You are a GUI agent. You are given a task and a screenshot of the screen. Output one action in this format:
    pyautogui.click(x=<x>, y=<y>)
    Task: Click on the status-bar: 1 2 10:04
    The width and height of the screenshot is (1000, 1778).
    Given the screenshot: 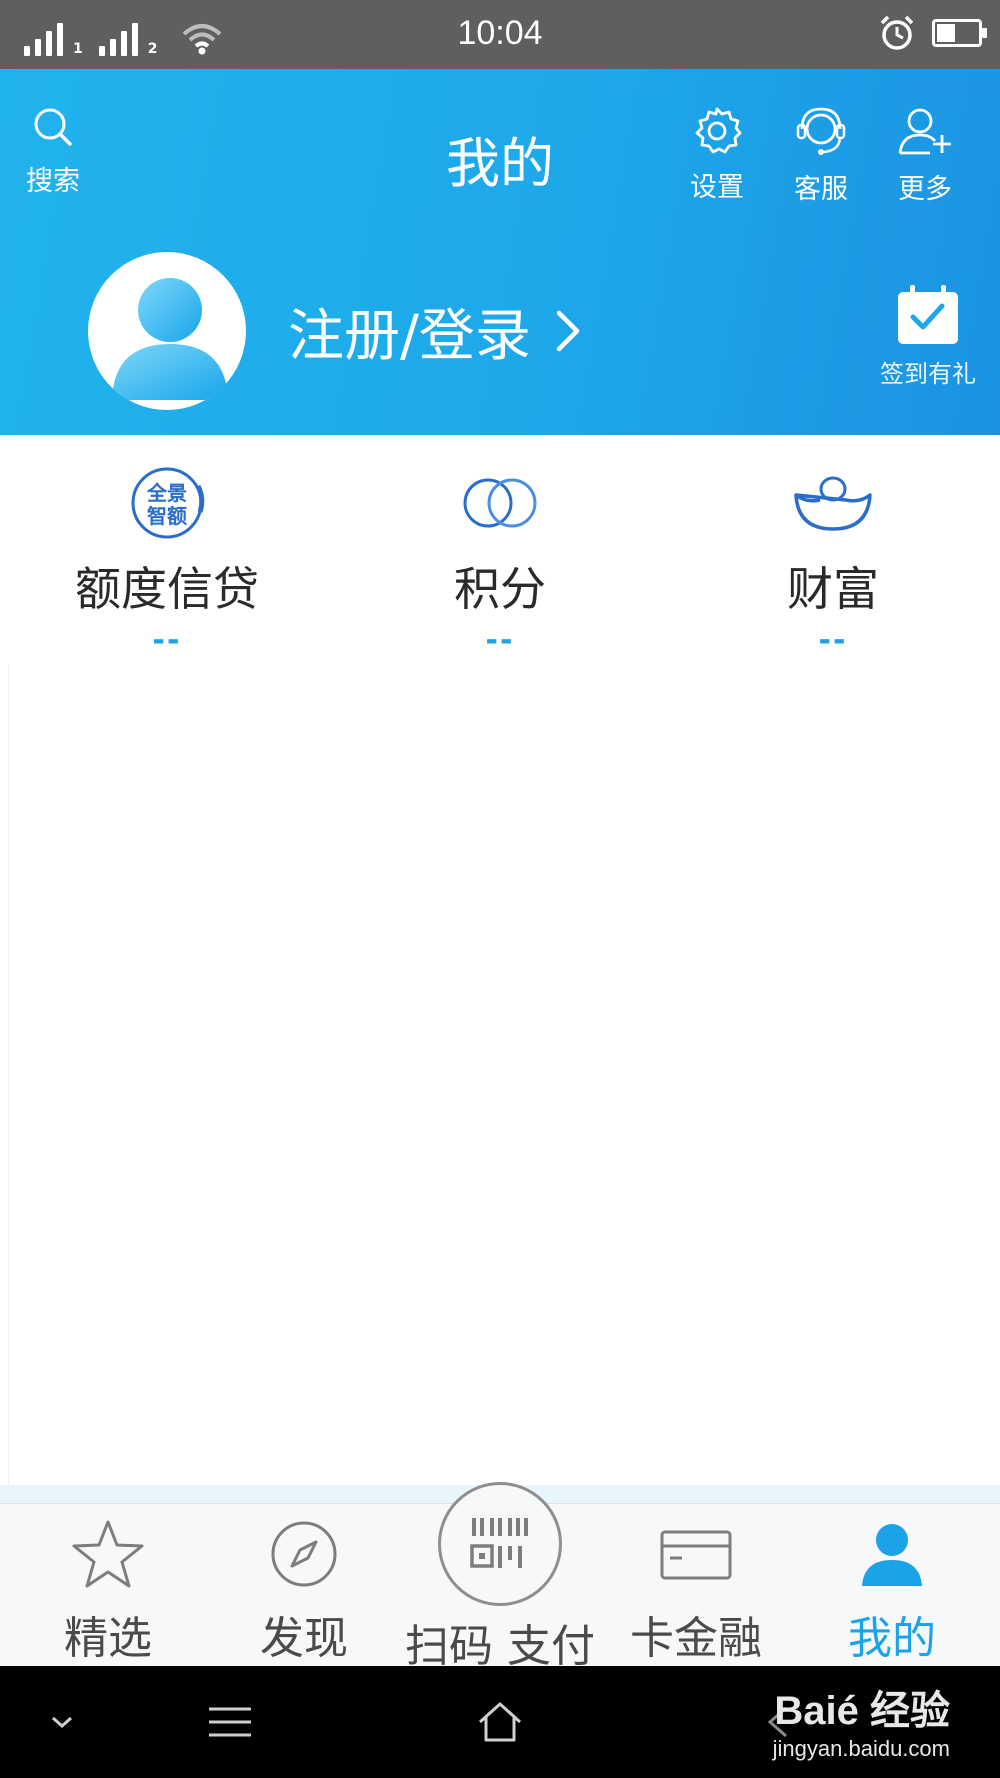 What is the action you would take?
    pyautogui.click(x=500, y=34)
    